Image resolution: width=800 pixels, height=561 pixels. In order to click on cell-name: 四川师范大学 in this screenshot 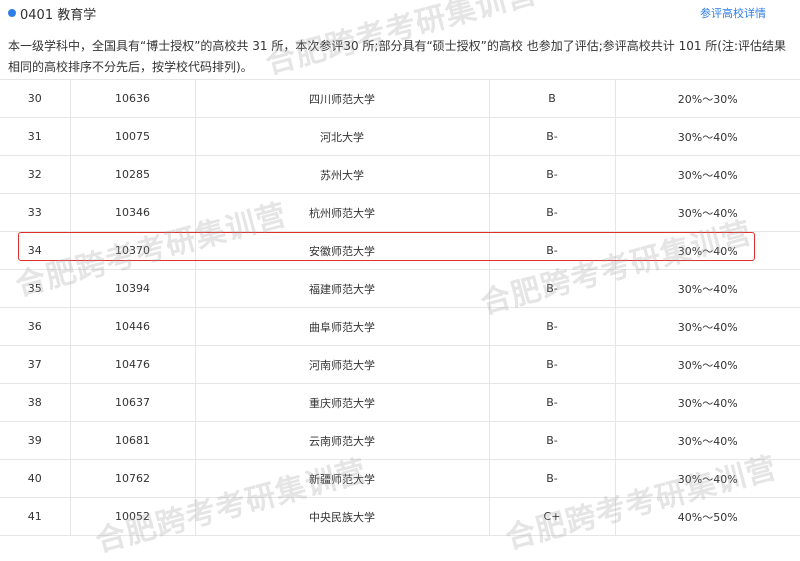, I will do `click(341, 98)`.